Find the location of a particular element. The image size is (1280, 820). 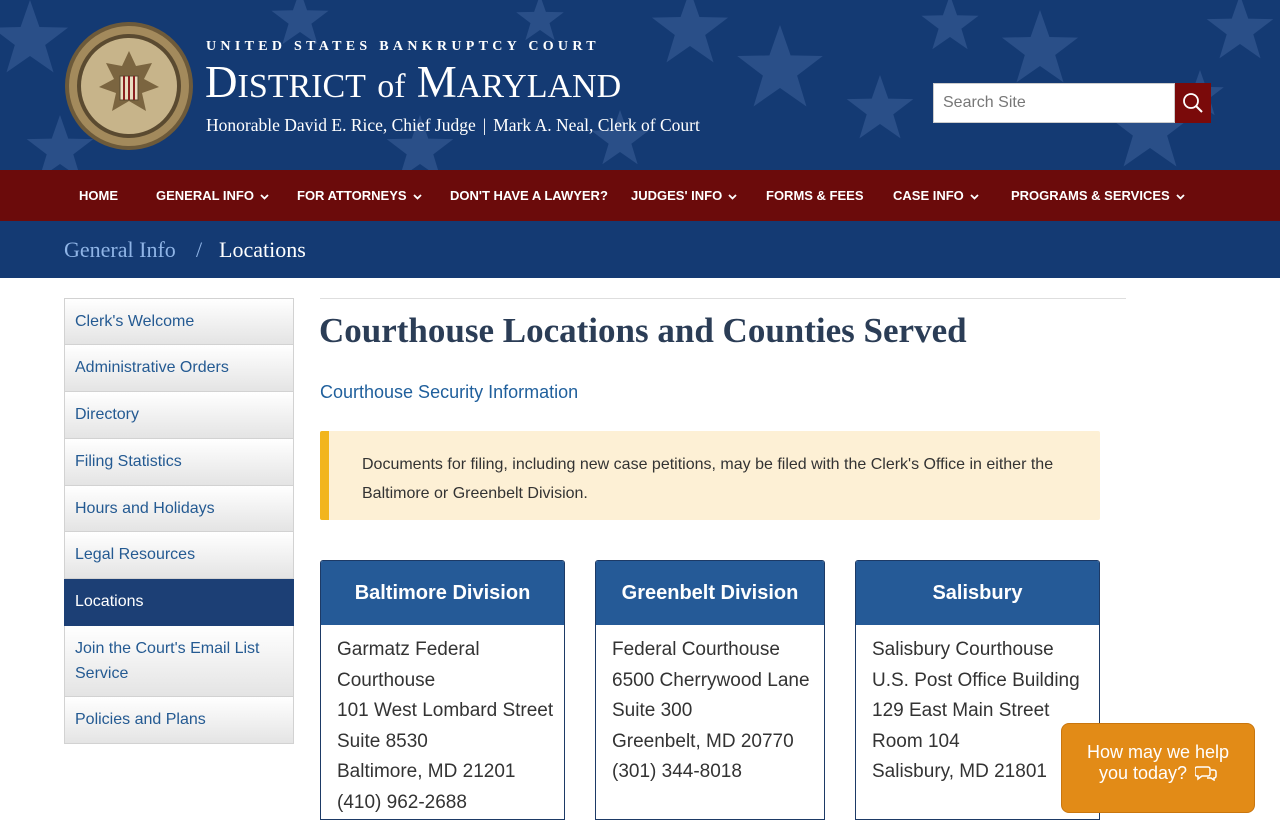

nav-home: HOME is located at coordinates (98, 195).